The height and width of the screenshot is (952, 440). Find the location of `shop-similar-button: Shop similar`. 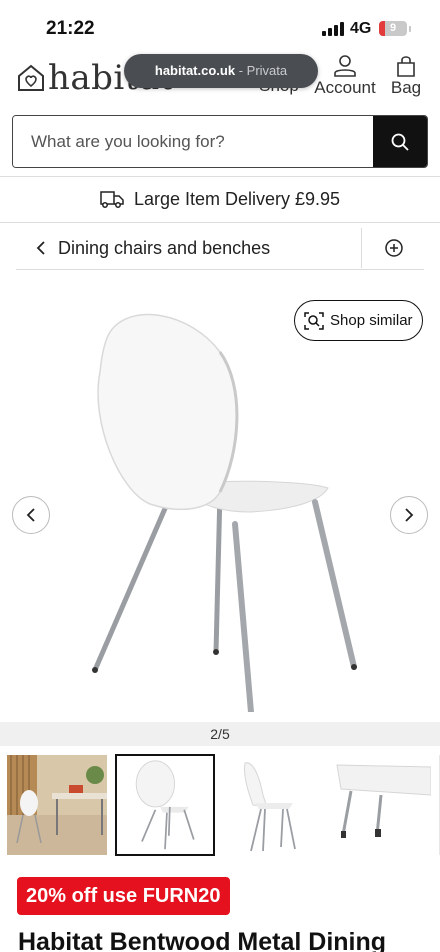

shop-similar-button: Shop similar is located at coordinates (358, 320).